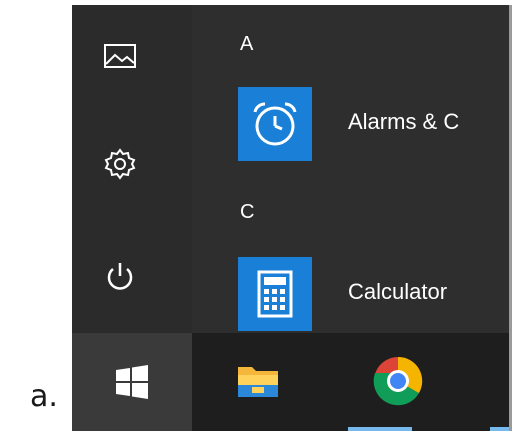  Describe the element at coordinates (380, 429) in the screenshot. I see `chrome-active-indicator` at that location.